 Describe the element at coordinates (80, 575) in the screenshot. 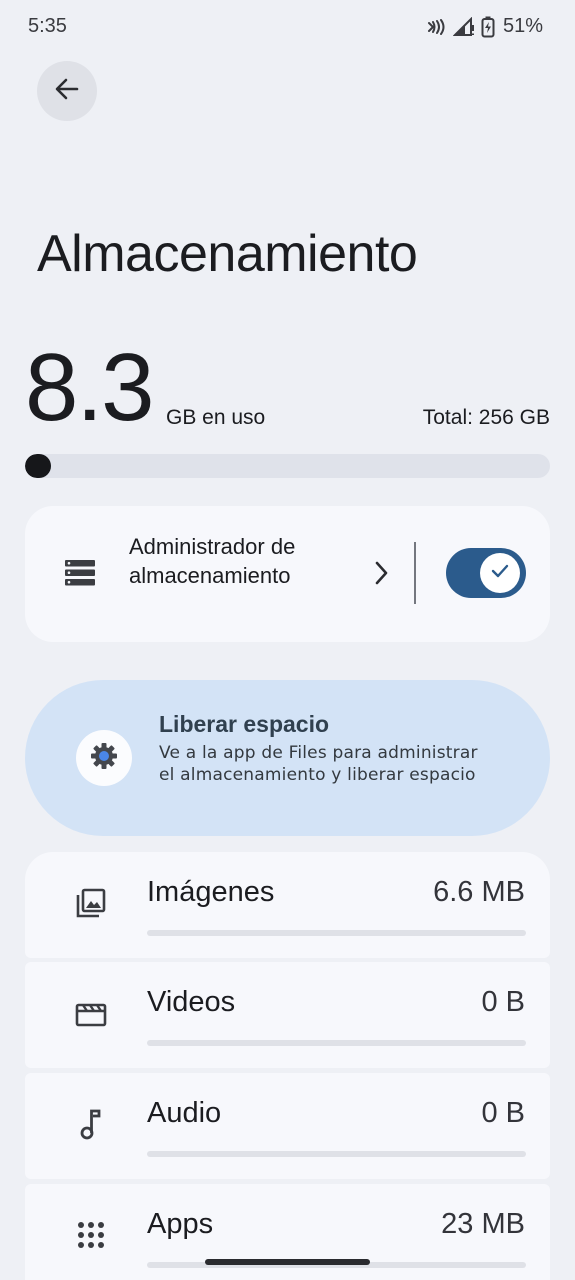

I see `storage-list-icon` at that location.